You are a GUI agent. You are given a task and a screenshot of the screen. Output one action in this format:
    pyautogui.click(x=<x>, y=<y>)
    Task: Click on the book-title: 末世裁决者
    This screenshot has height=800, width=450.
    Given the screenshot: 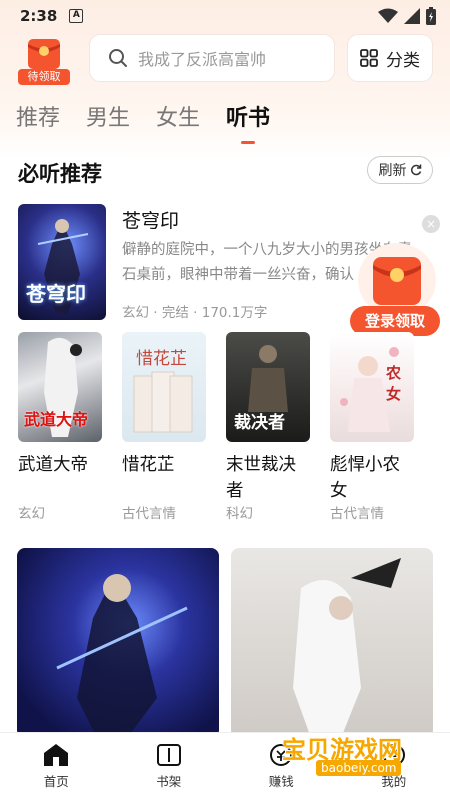 What is the action you would take?
    pyautogui.click(x=268, y=478)
    